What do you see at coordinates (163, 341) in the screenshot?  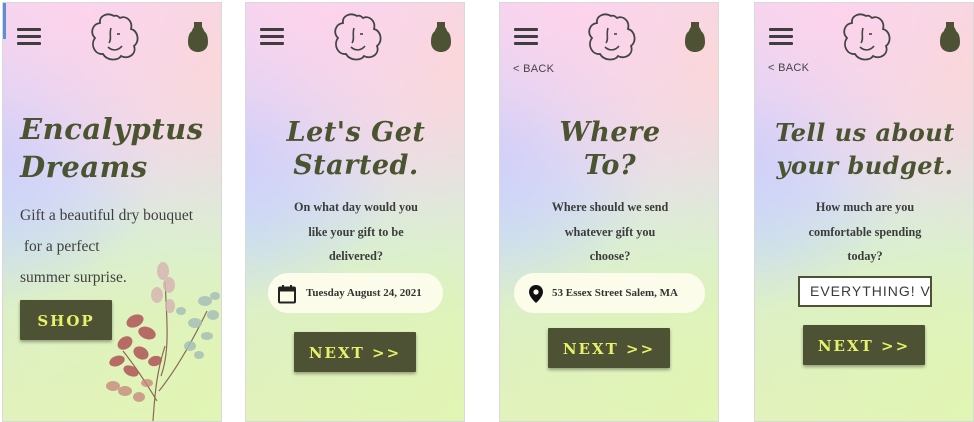 I see `eucalyptus-bouquet-illustration` at bounding box center [163, 341].